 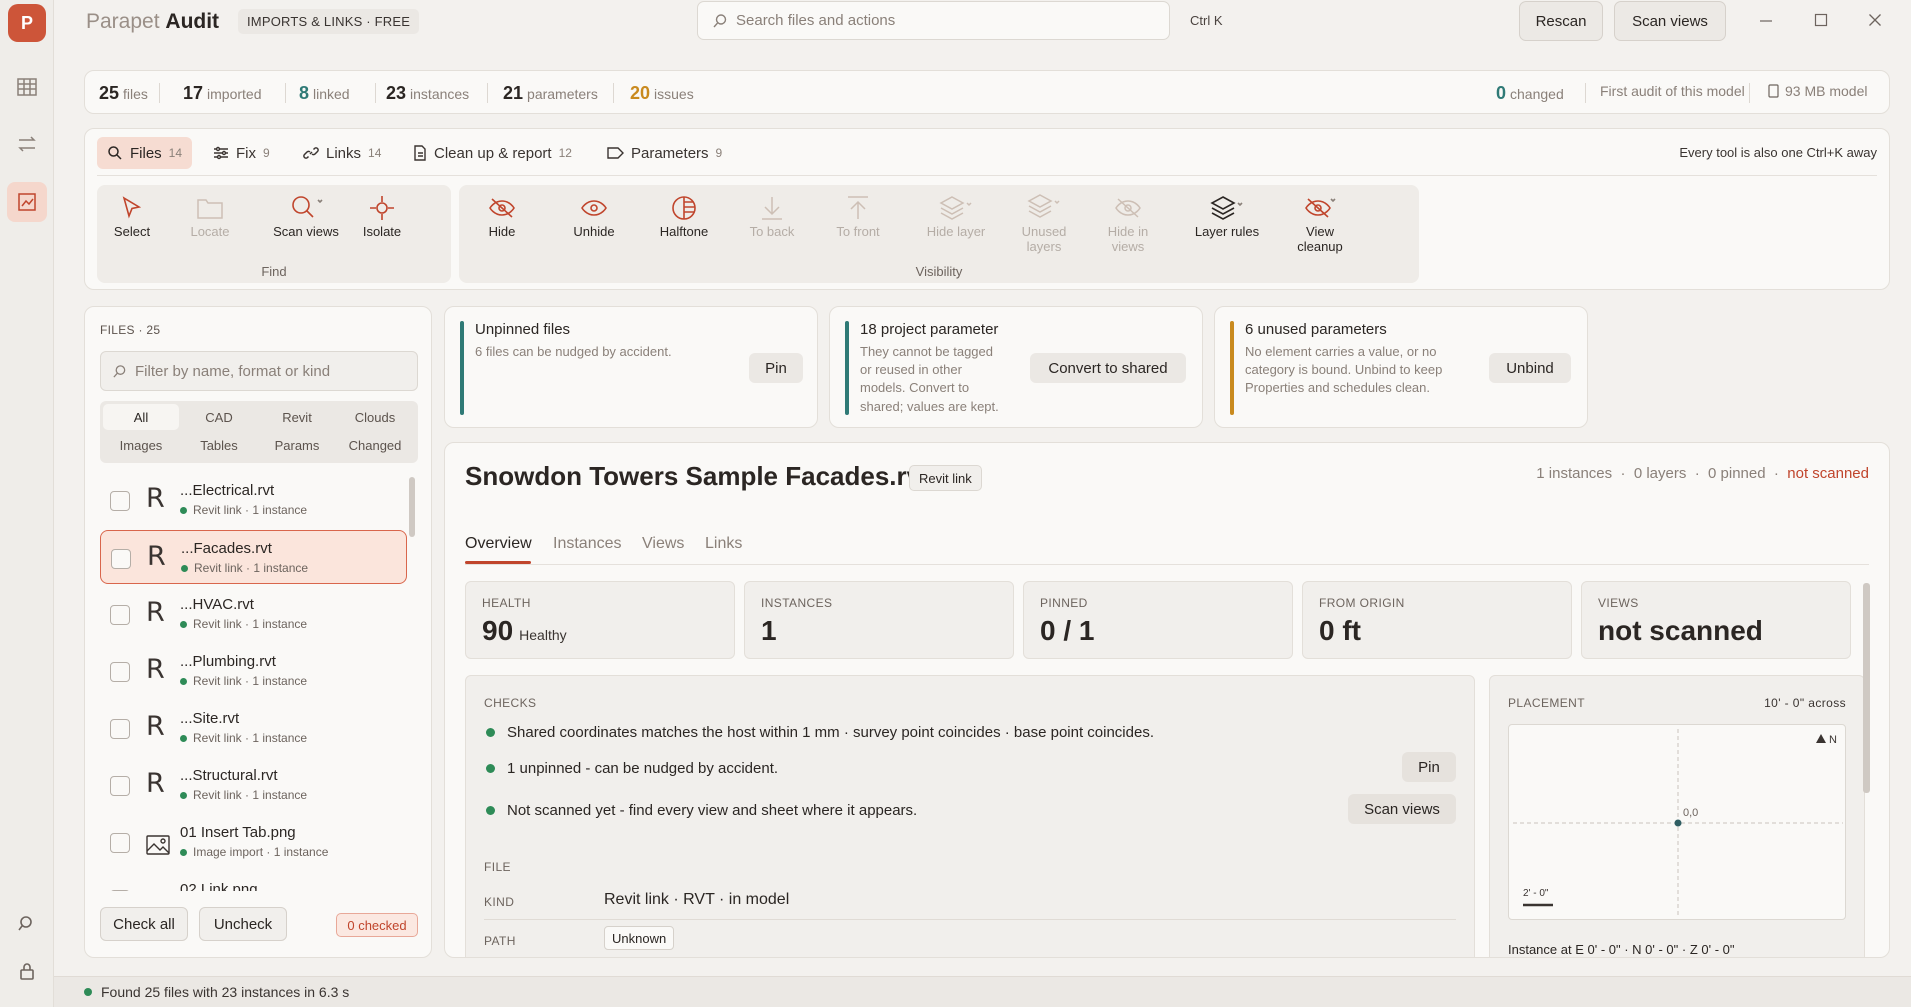 What do you see at coordinates (684, 215) in the screenshot?
I see `halftone-tool: Halftone` at bounding box center [684, 215].